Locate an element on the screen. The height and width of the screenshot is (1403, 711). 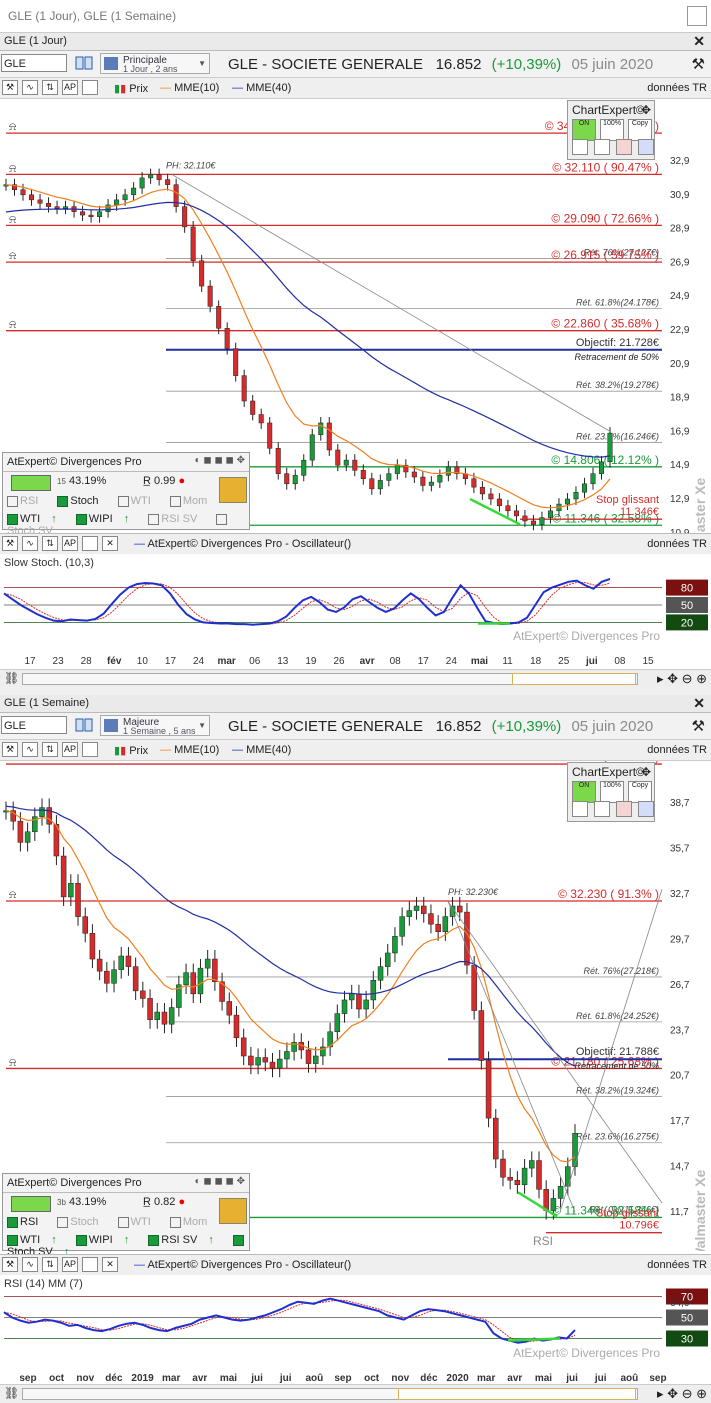
oscillator-watermark: AtExpert© Divergences Pro is located at coordinates (586, 636).